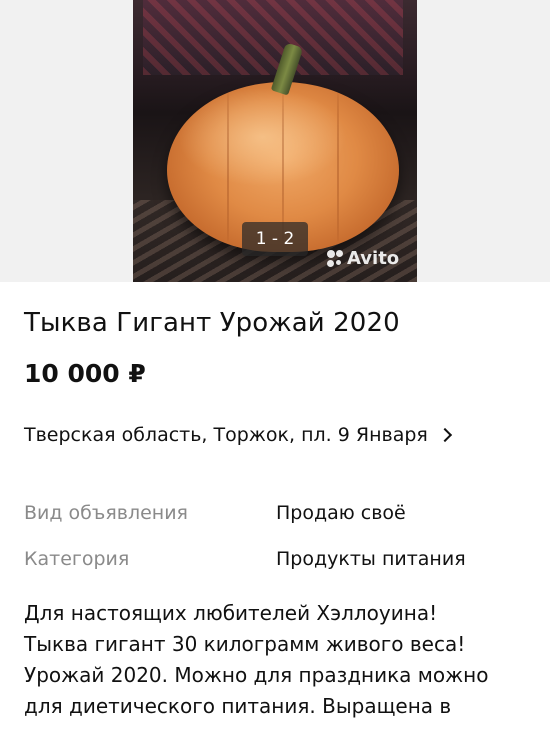 This screenshot has height=734, width=550. Describe the element at coordinates (85, 373) in the screenshot. I see `listing-price: 10 000 ₽` at that location.